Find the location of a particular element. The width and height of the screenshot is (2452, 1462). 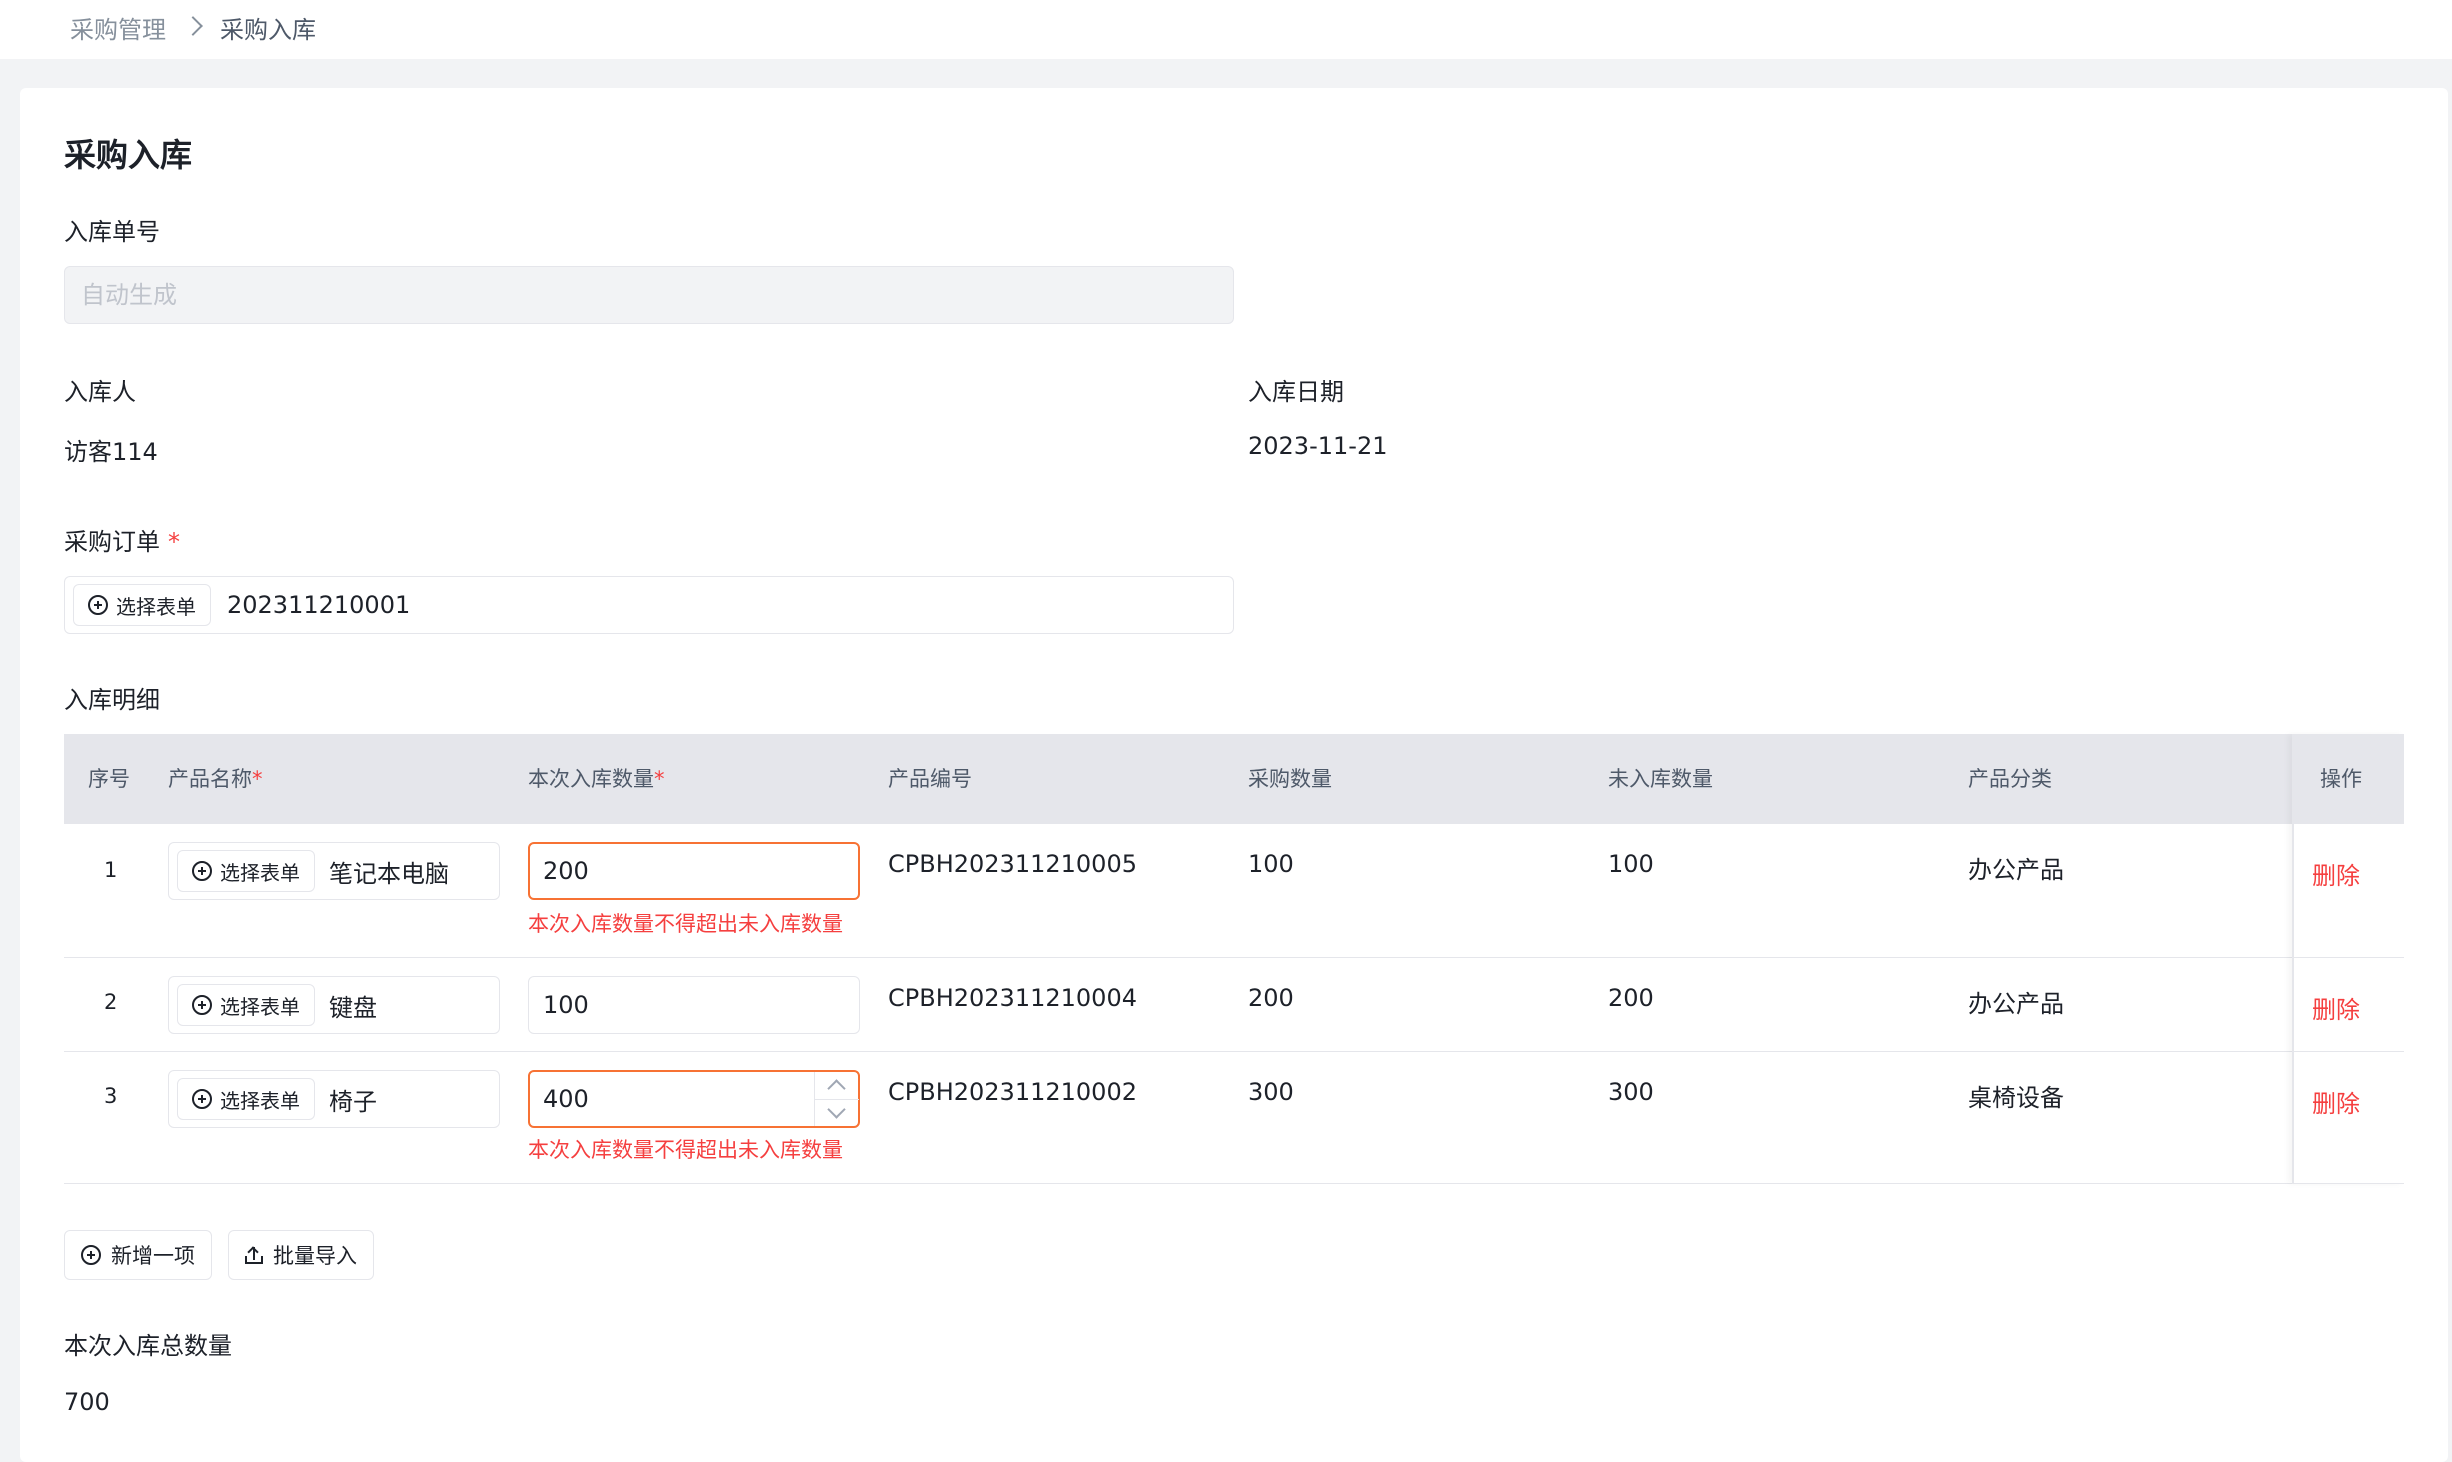

qty-input: 200 is located at coordinates (694, 871).